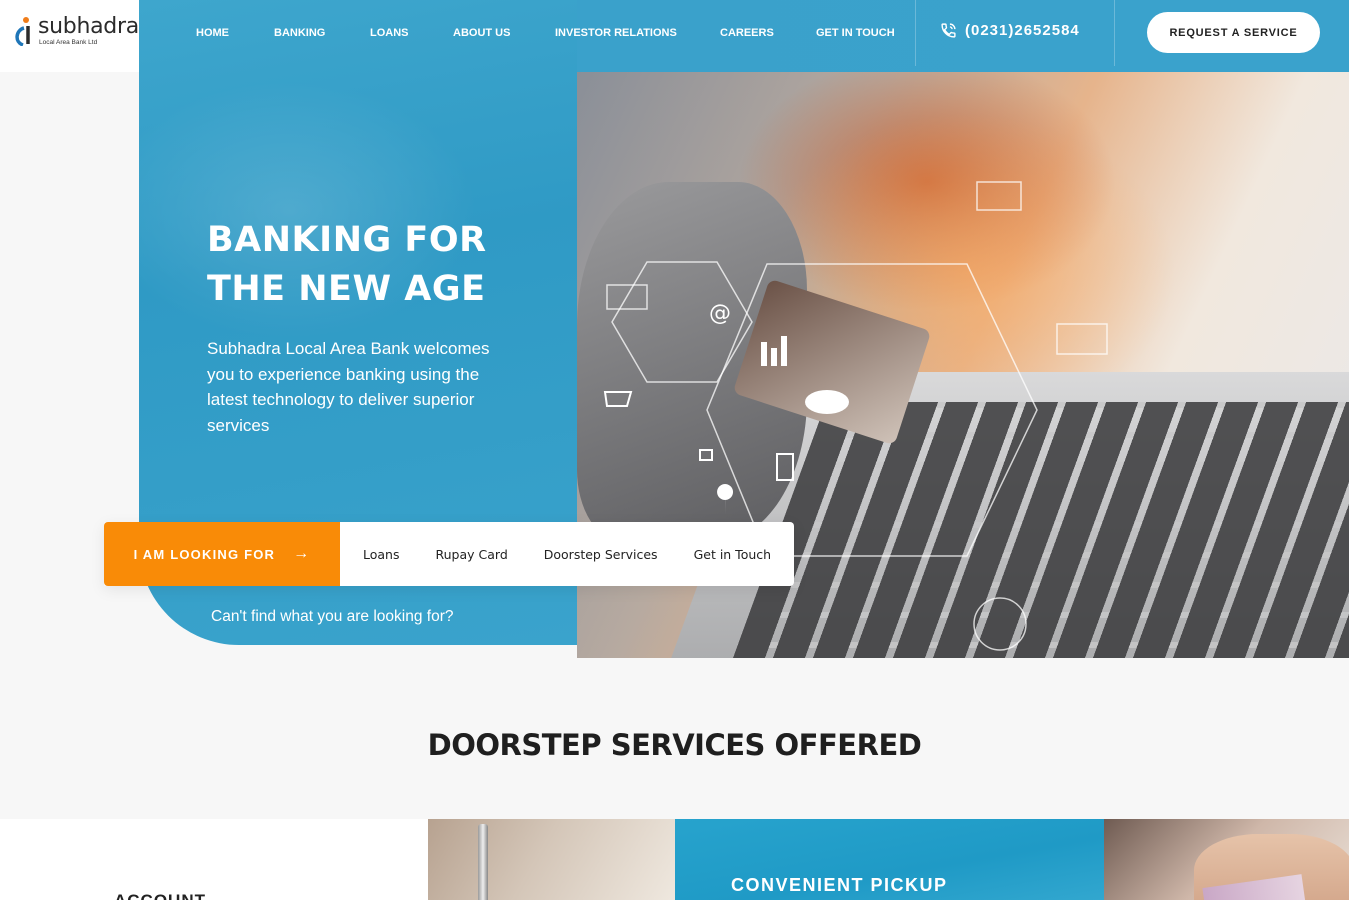  I want to click on nav-get-in-touch: GET IN TOUCH, so click(855, 33).